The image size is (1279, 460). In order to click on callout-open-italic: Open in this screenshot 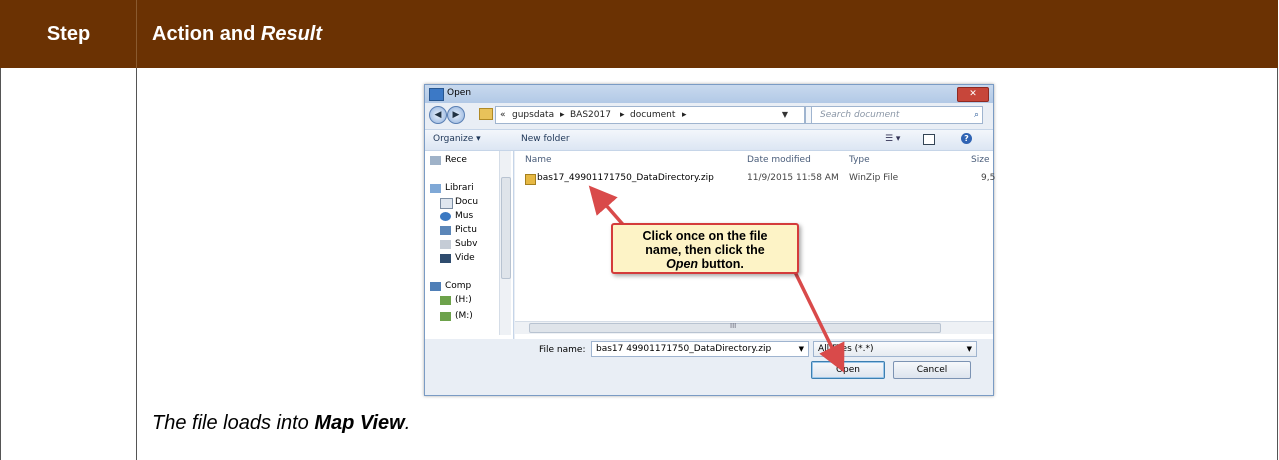, I will do `click(682, 264)`.